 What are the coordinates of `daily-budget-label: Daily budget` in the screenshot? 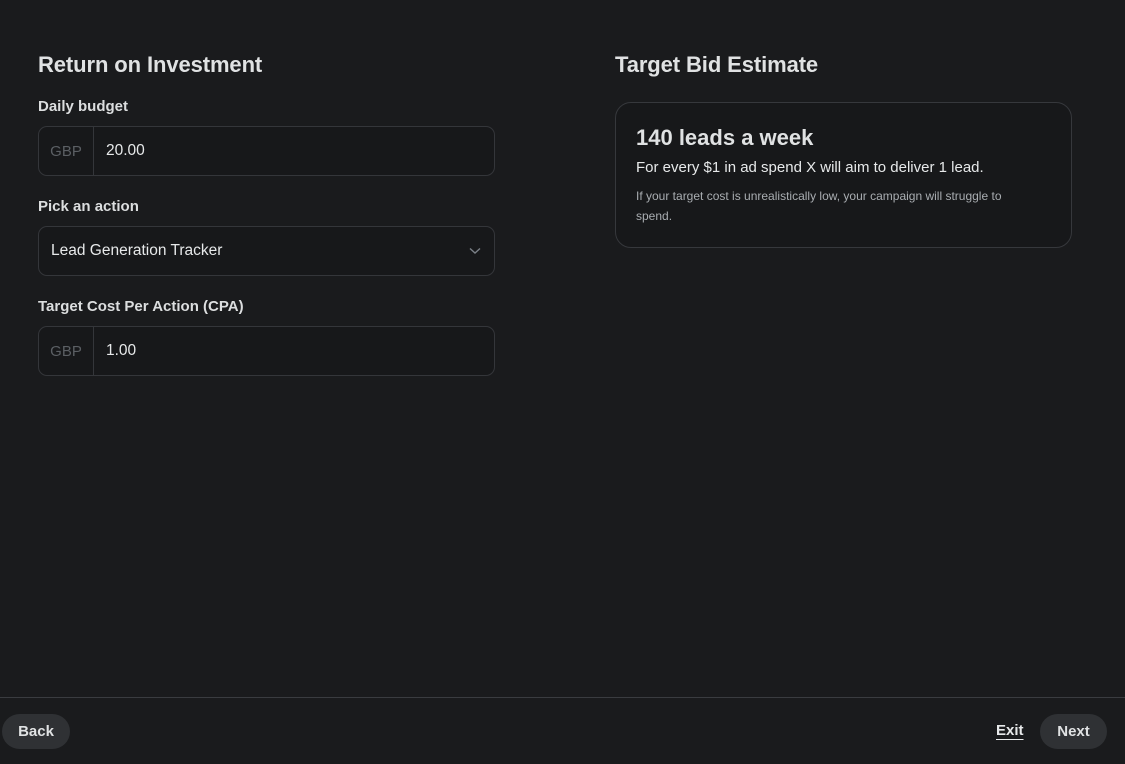 It's located at (83, 106).